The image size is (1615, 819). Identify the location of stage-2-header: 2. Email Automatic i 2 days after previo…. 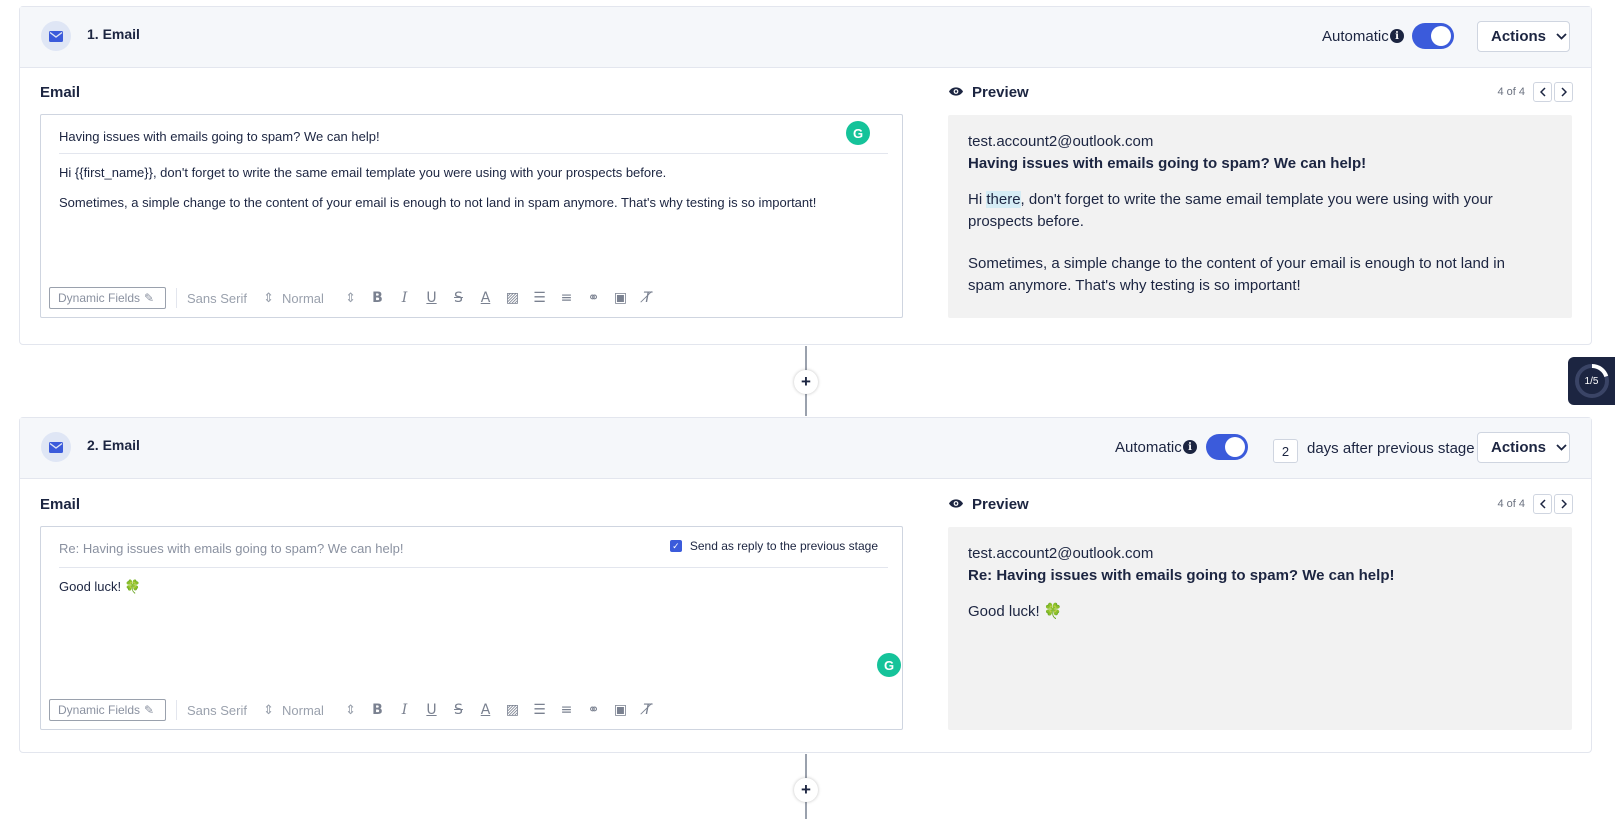
(805, 448).